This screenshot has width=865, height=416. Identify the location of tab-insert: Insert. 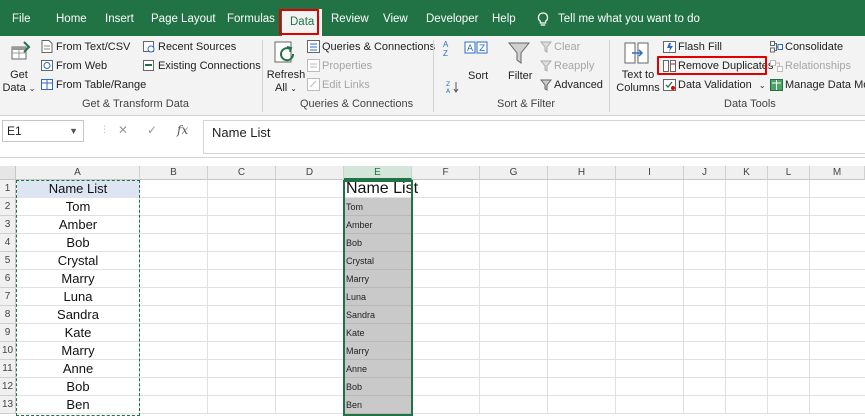
(119, 19).